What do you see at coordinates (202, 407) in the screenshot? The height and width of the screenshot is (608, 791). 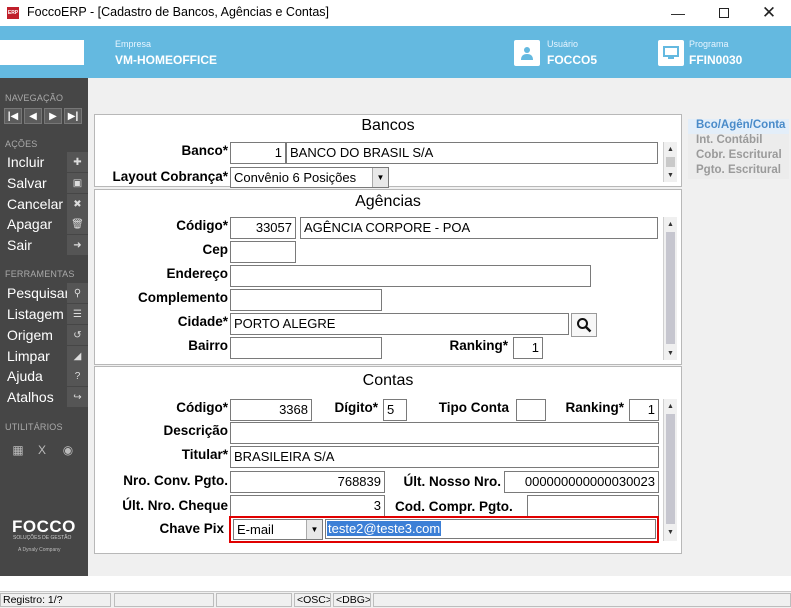 I see `conta-codigo-label: Código*` at bounding box center [202, 407].